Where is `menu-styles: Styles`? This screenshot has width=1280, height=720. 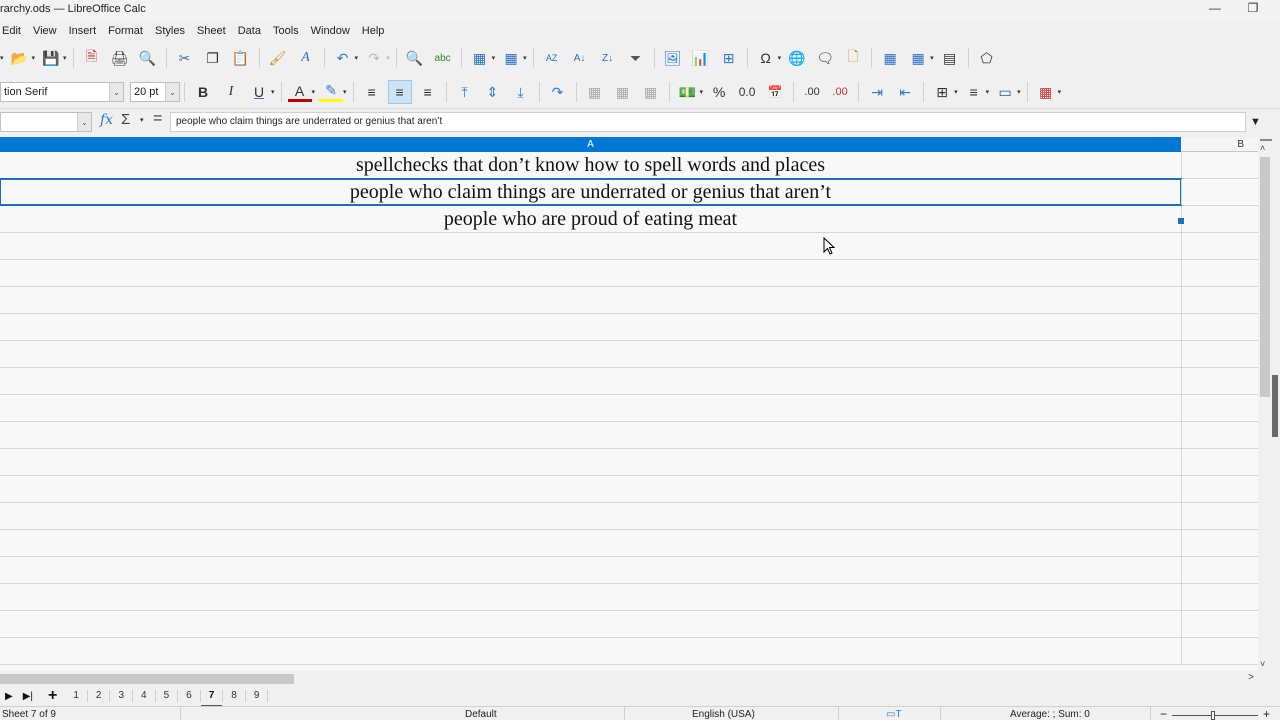
menu-styles: Styles is located at coordinates (170, 31).